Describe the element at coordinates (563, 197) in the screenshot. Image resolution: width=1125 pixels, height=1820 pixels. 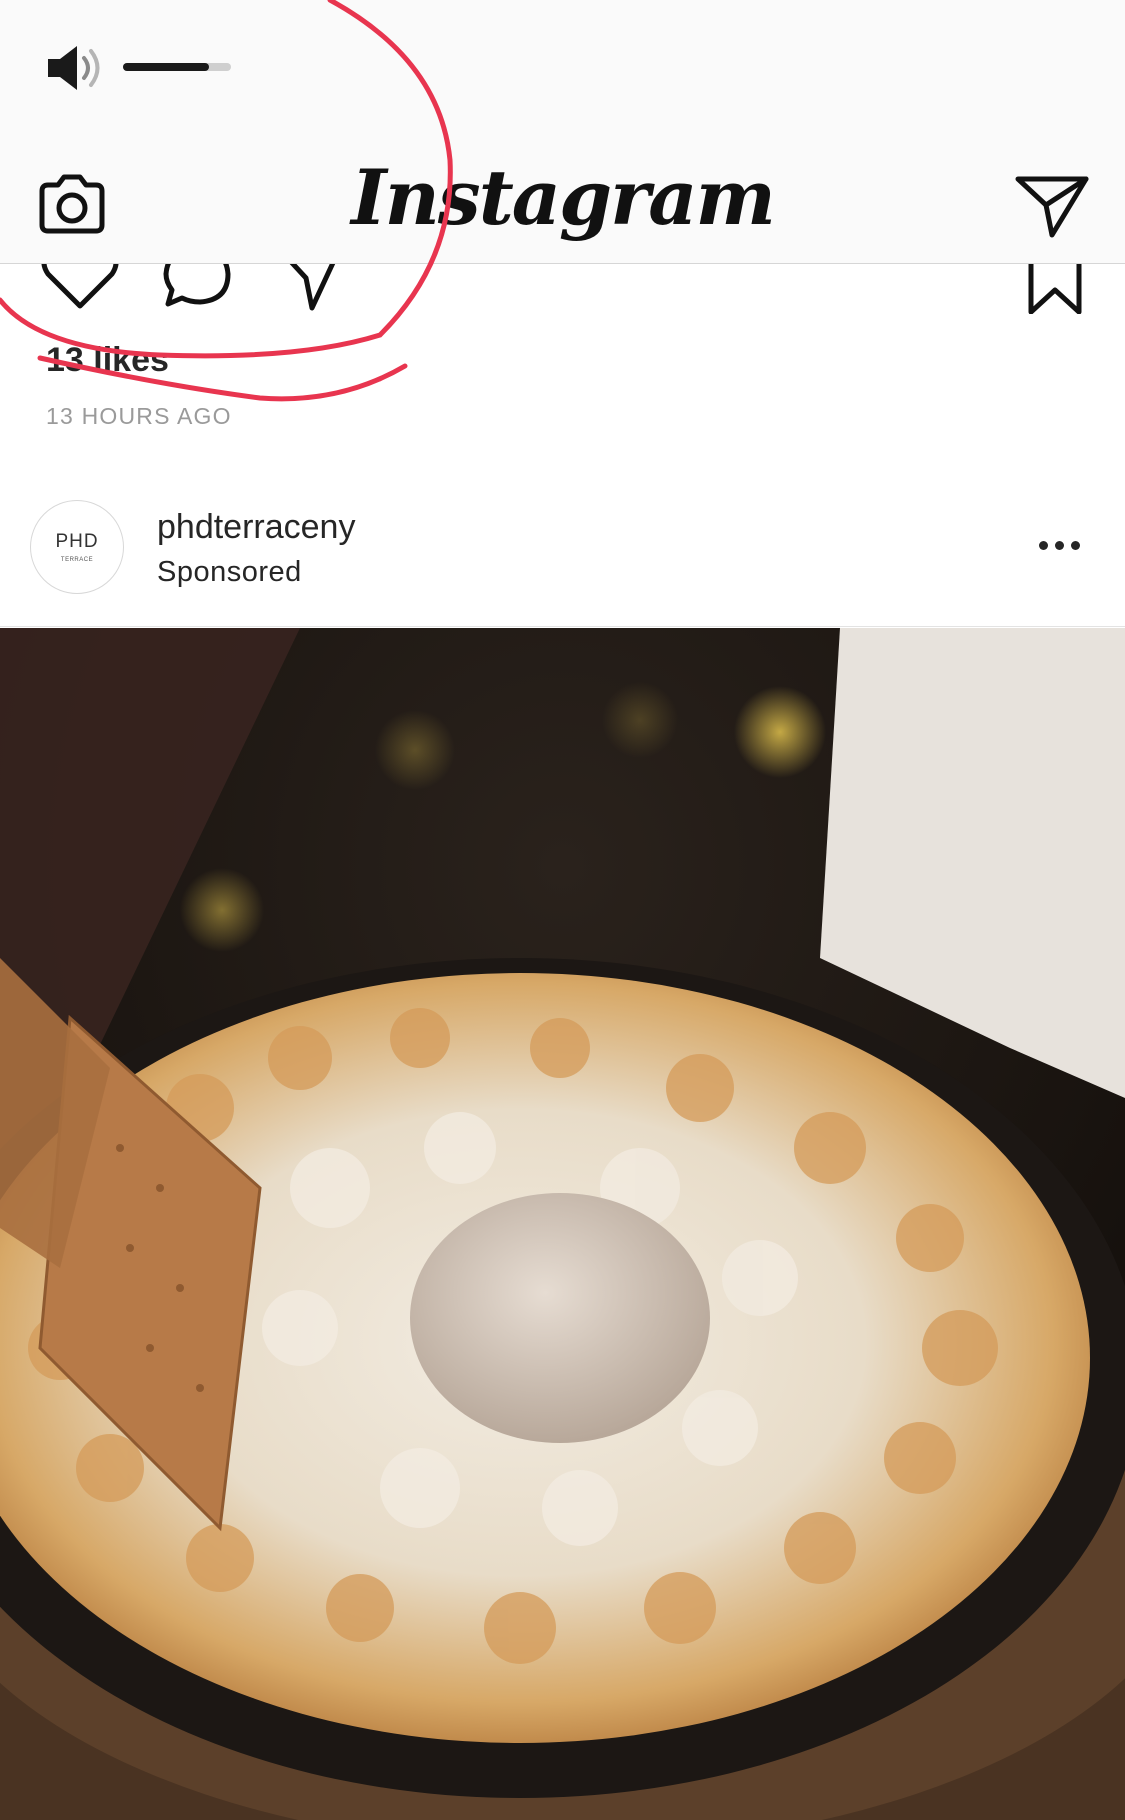
I see `app-title: Instagram` at that location.